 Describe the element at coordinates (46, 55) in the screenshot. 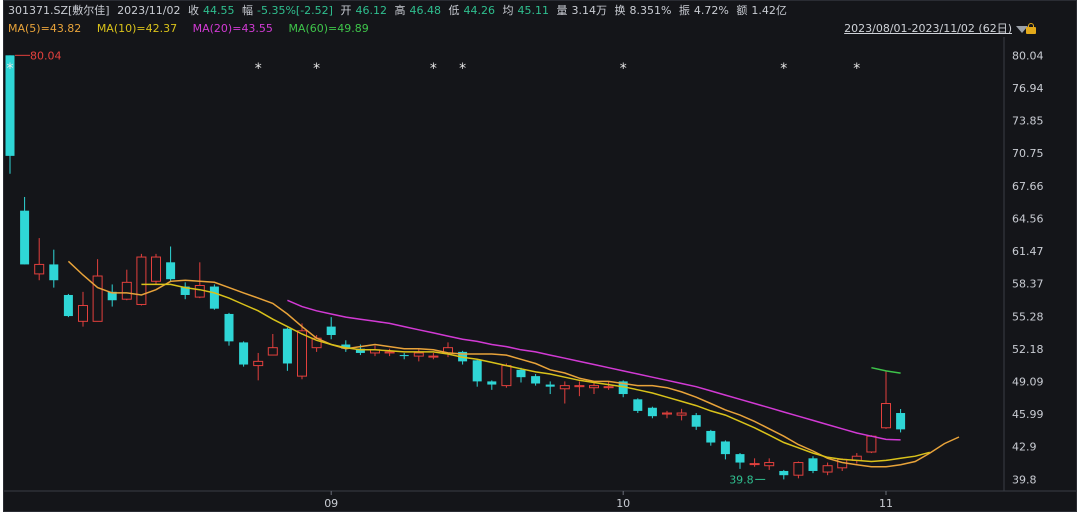

I see `high-annotation: 80.04` at that location.